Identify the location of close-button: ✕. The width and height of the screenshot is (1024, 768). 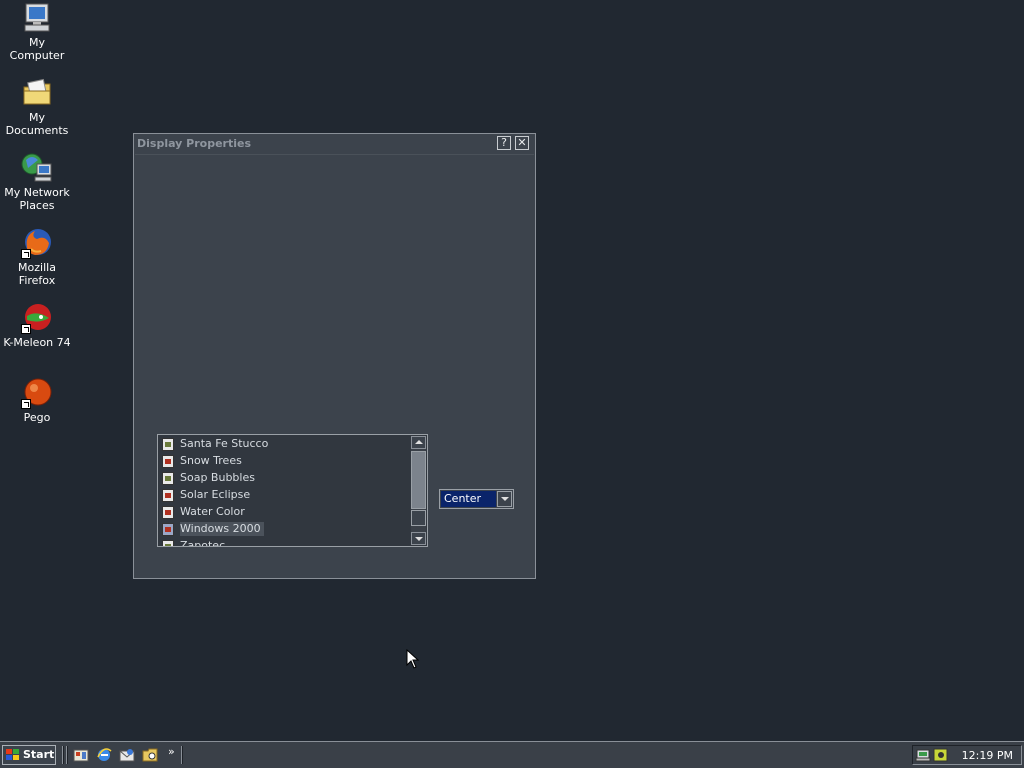
(522, 143).